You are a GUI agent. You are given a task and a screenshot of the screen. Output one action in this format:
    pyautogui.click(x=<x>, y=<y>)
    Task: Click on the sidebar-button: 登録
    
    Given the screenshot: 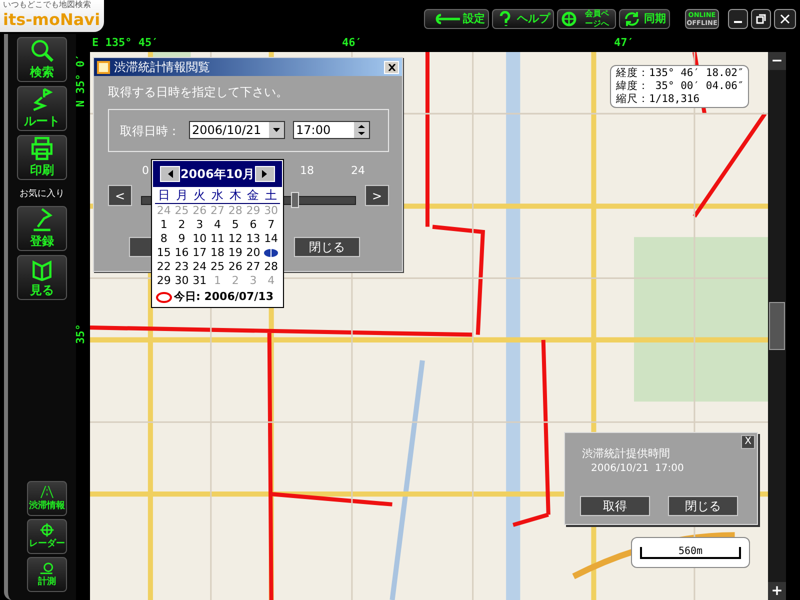 What is the action you would take?
    pyautogui.click(x=42, y=228)
    